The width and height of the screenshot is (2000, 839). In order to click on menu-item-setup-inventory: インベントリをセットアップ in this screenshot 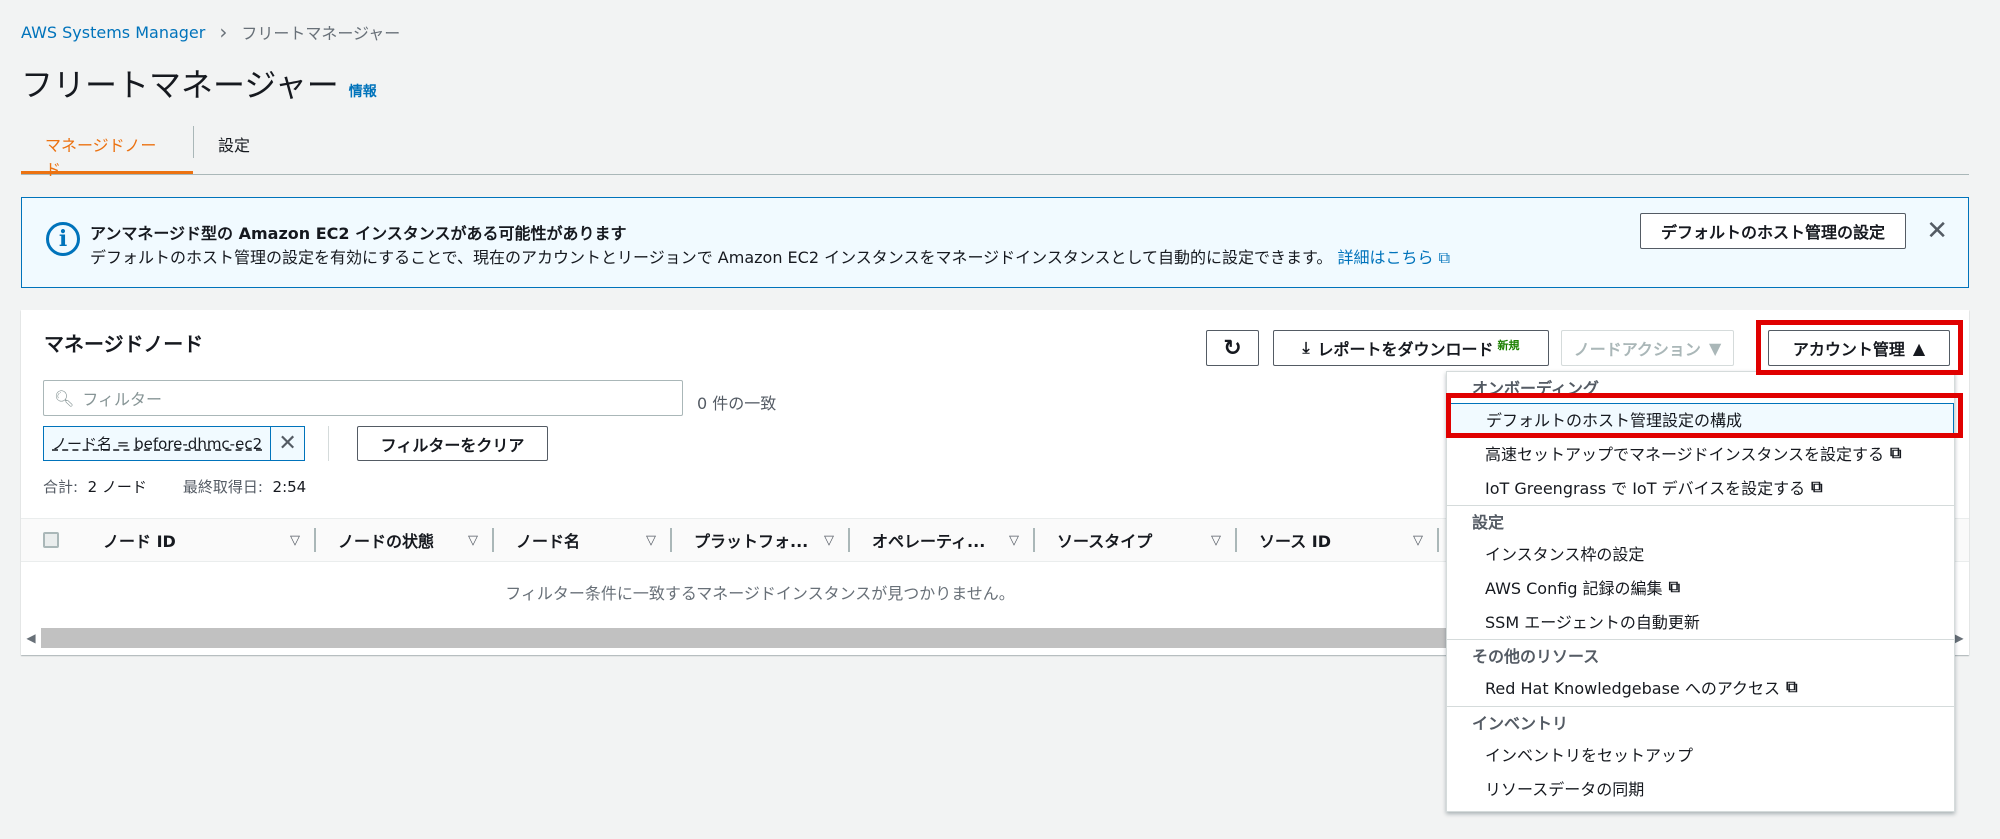, I will do `click(1700, 754)`.